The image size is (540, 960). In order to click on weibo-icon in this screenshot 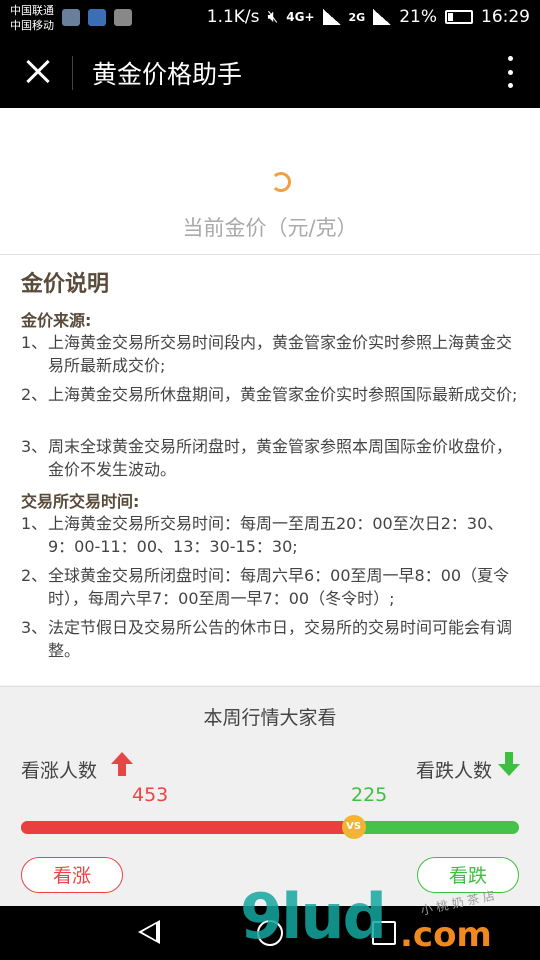, I will do `click(71, 17)`.